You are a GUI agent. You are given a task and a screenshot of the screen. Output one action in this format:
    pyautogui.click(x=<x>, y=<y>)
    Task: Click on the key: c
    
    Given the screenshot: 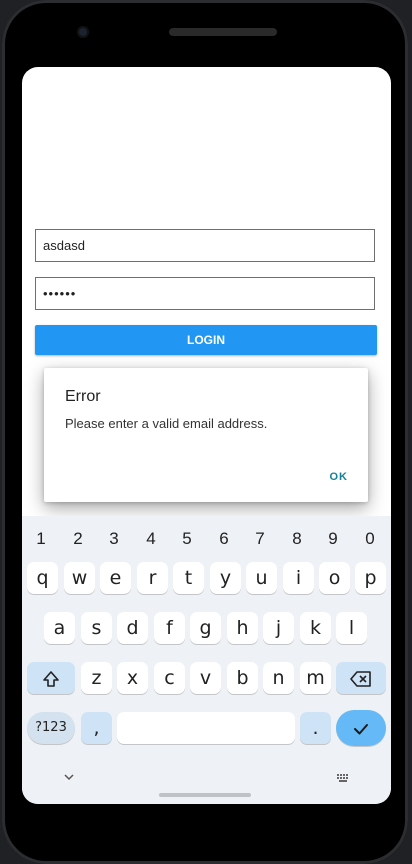 What is the action you would take?
    pyautogui.click(x=169, y=678)
    